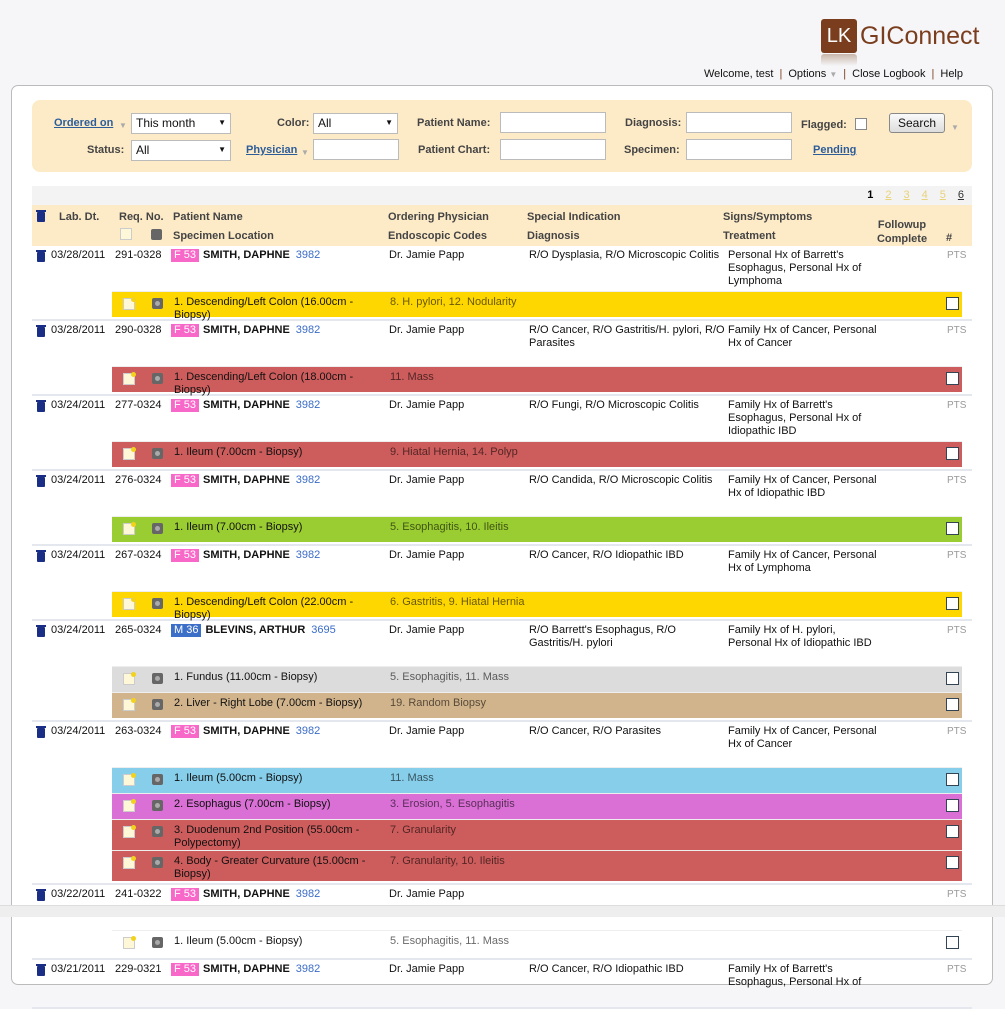  Describe the element at coordinates (83, 123) in the screenshot. I see `ordered-on-link: Ordered on` at that location.